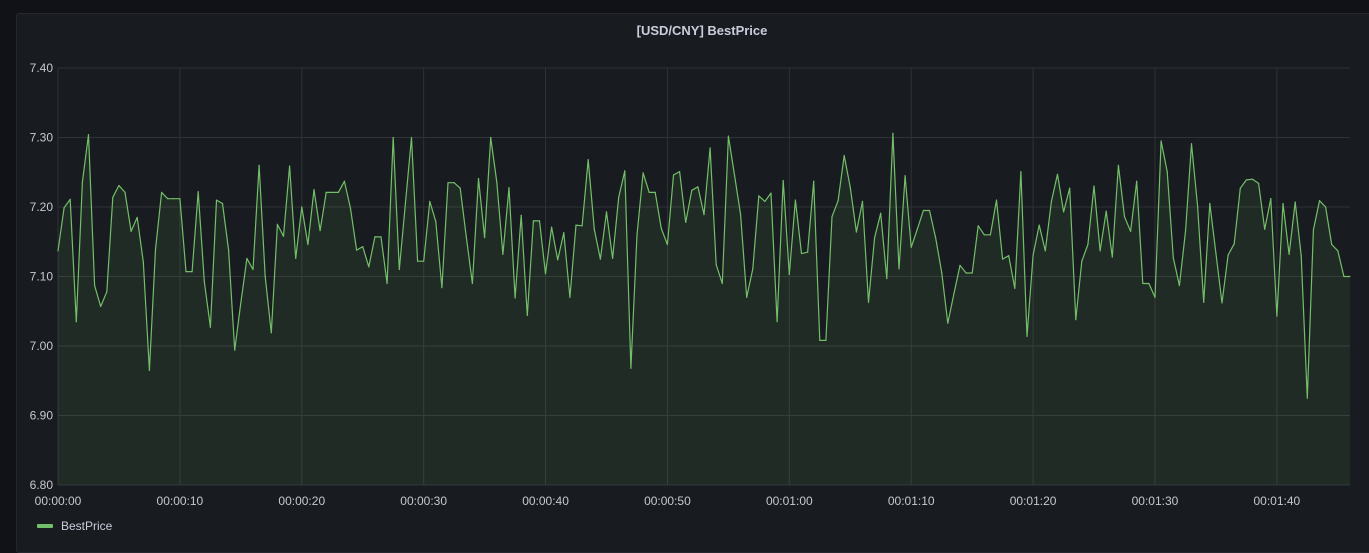  What do you see at coordinates (911, 501) in the screenshot?
I see `x-tick-label: 00:01:10` at bounding box center [911, 501].